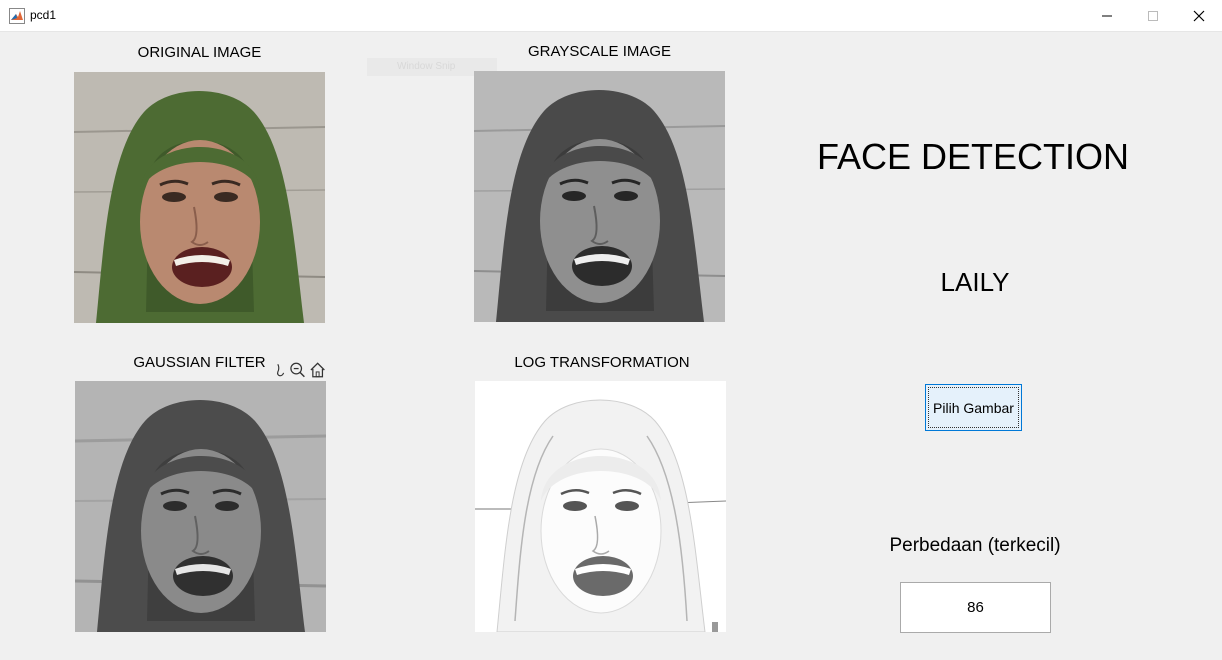  Describe the element at coordinates (199, 52) in the screenshot. I see `original-image-title: ORIGINAL IMAGE` at that location.